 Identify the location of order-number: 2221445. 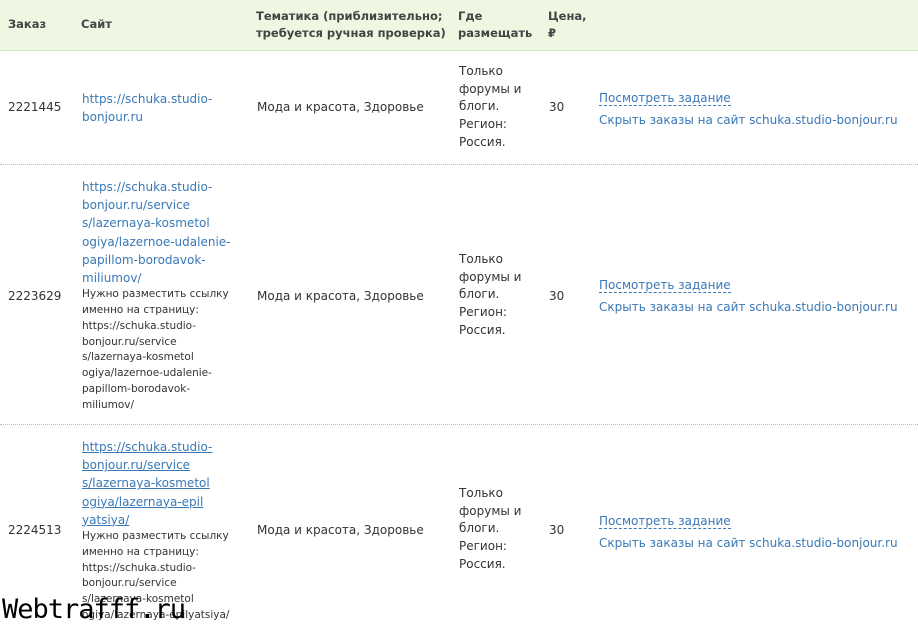
(35, 107).